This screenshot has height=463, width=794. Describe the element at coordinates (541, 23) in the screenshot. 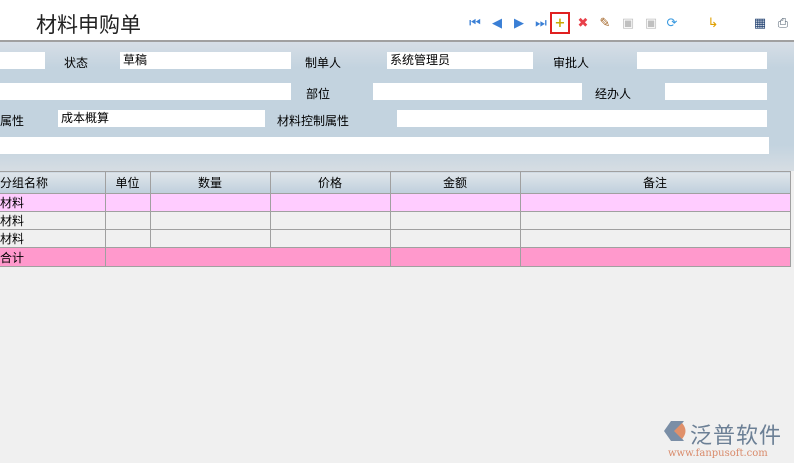

I see `last-record-icon: ⏭` at that location.